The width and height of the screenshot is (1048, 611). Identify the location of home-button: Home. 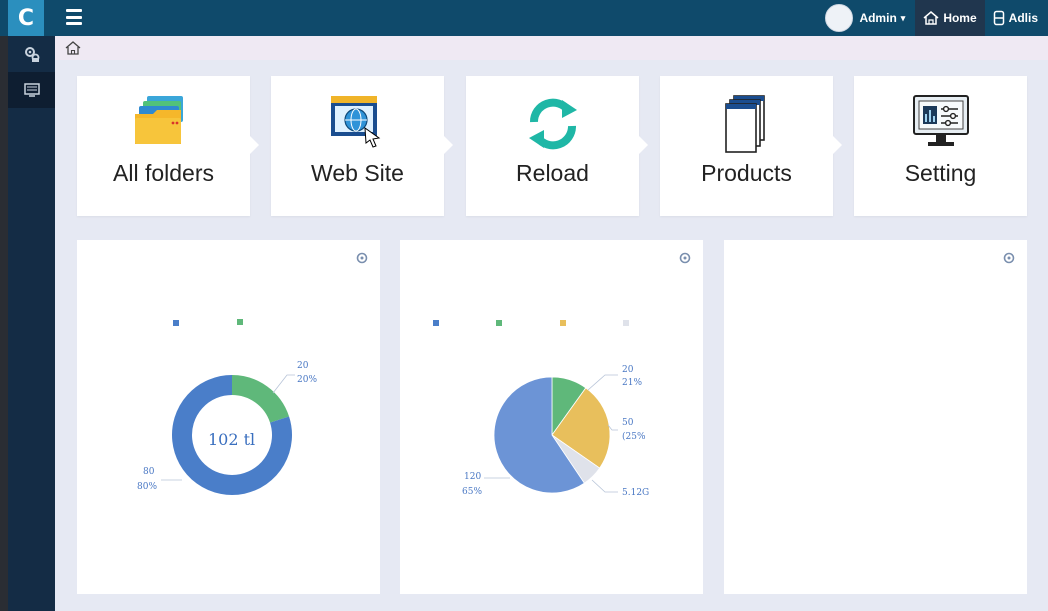
(950, 18).